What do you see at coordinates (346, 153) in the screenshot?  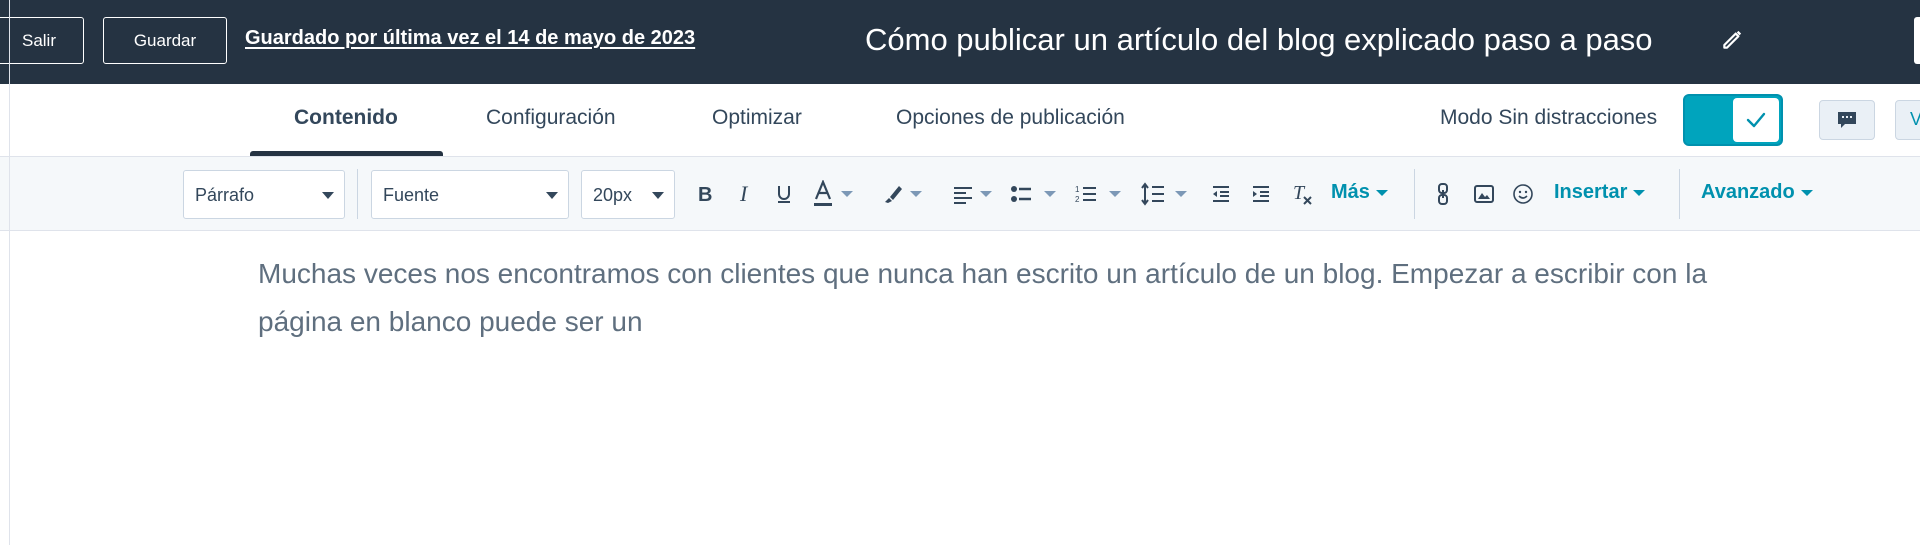 I see `active-tab-indicator` at bounding box center [346, 153].